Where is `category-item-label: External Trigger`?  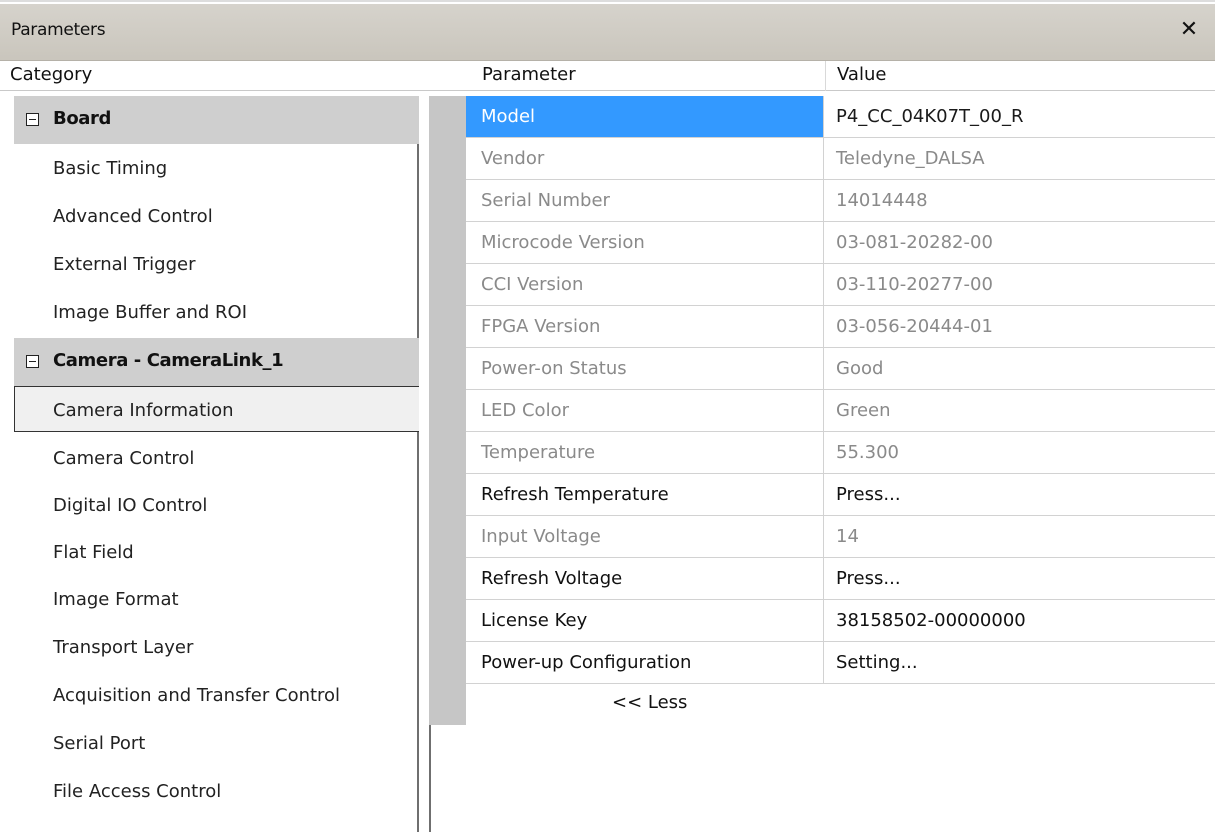
category-item-label: External Trigger is located at coordinates (124, 264).